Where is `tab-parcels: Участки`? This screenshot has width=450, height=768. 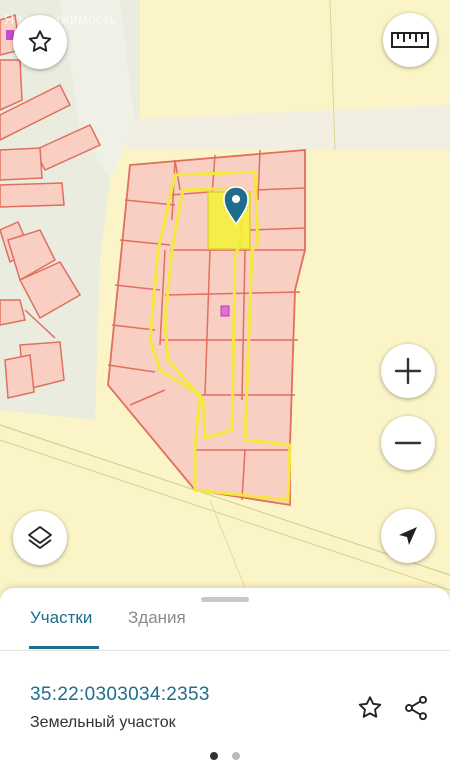
tab-parcels: Участки is located at coordinates (61, 618).